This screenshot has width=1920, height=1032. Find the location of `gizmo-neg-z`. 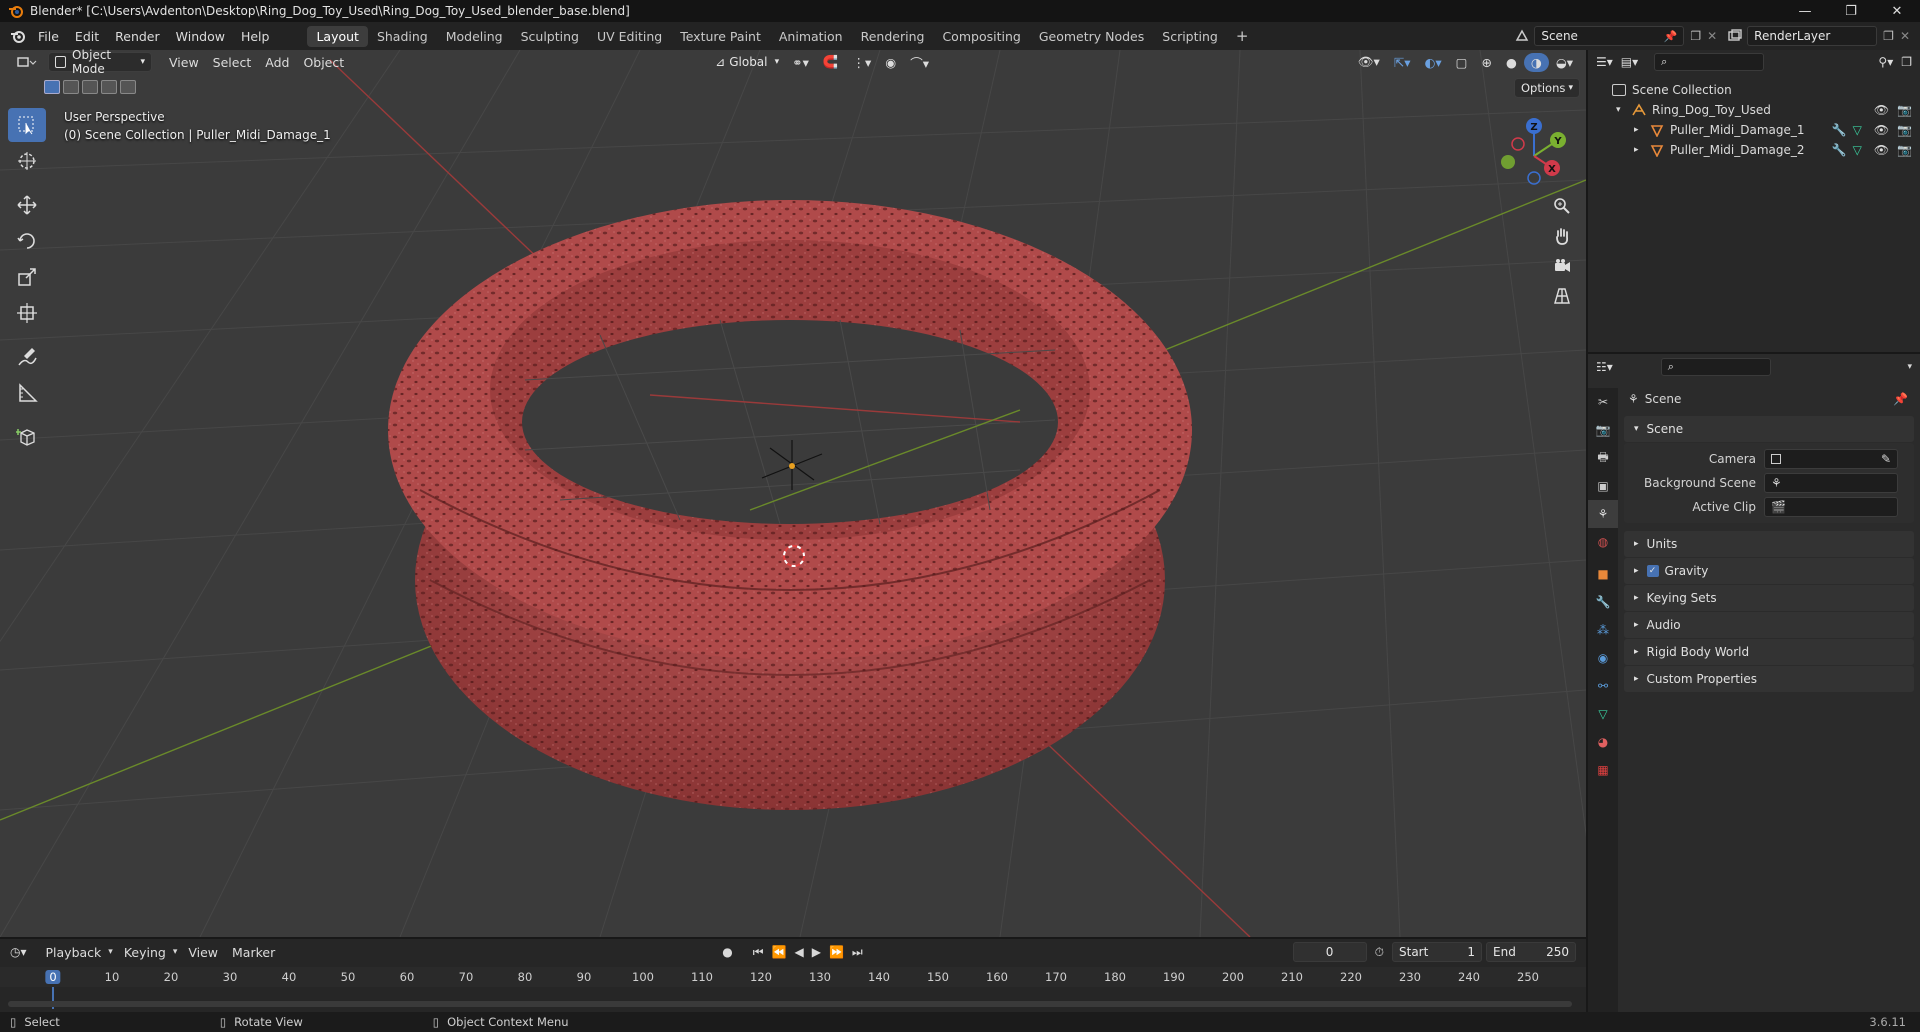

gizmo-neg-z is located at coordinates (1534, 178).